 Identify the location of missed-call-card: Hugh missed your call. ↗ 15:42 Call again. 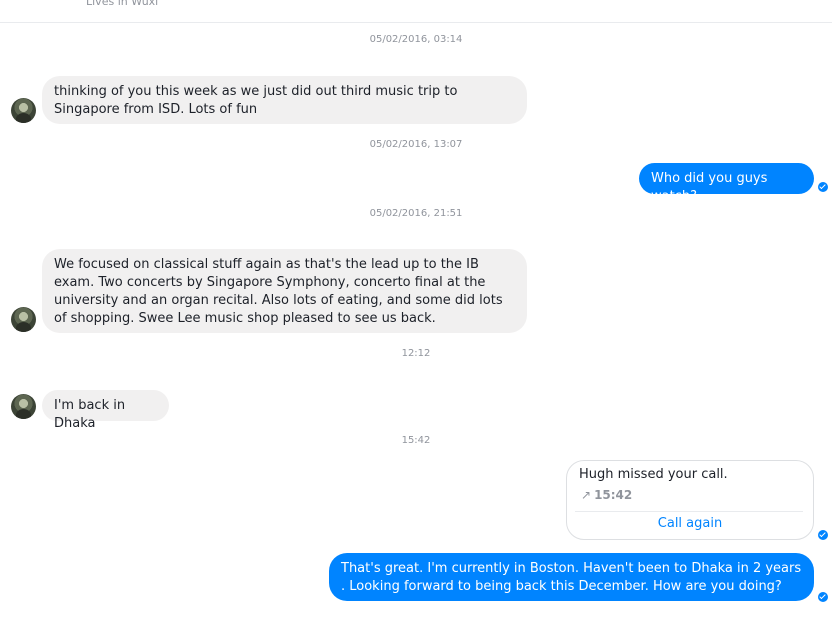
(690, 500).